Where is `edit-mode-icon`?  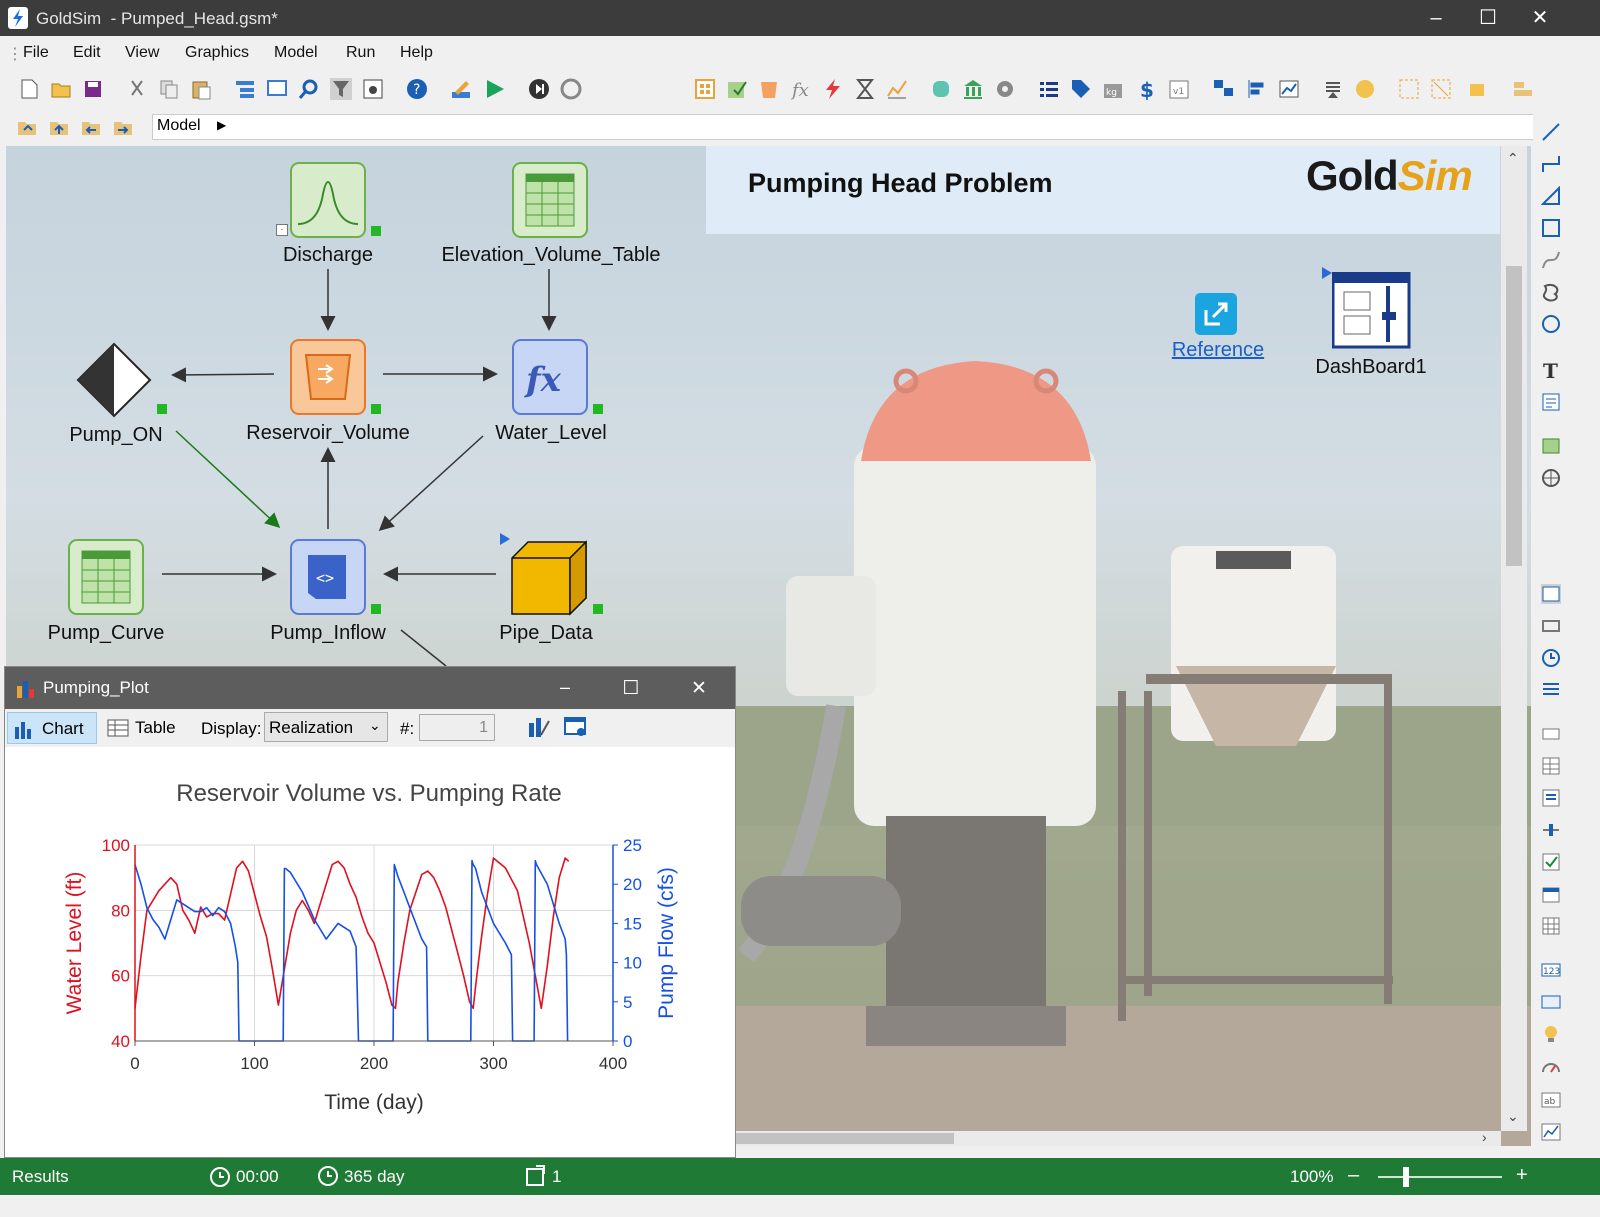 edit-mode-icon is located at coordinates (461, 89).